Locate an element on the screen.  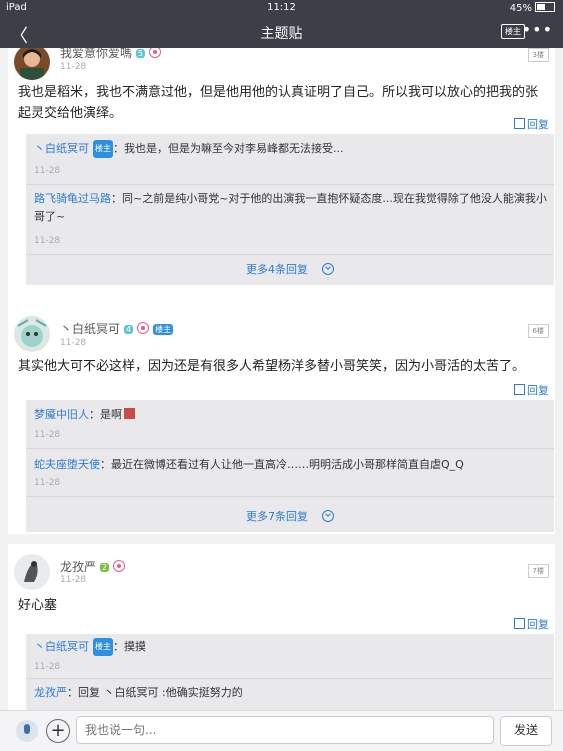
sub-reply: 梦魇中旧人：是啊 is located at coordinates (291, 415).